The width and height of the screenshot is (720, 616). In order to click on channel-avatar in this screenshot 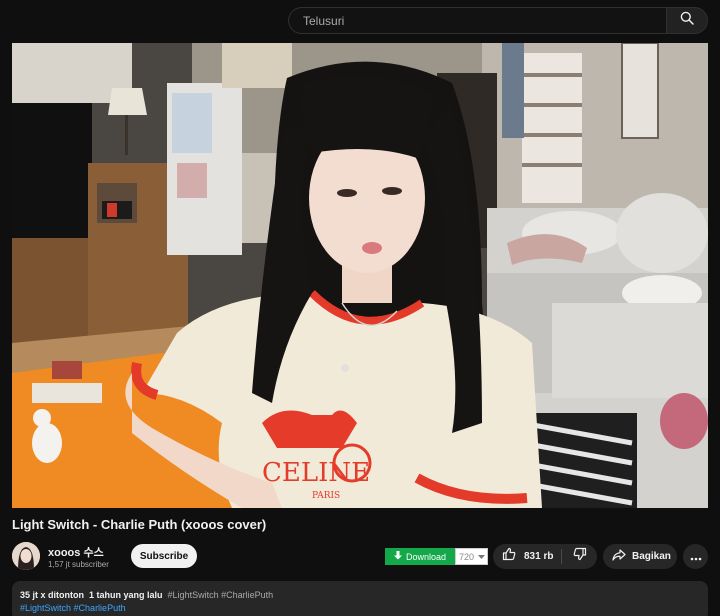, I will do `click(26, 556)`.